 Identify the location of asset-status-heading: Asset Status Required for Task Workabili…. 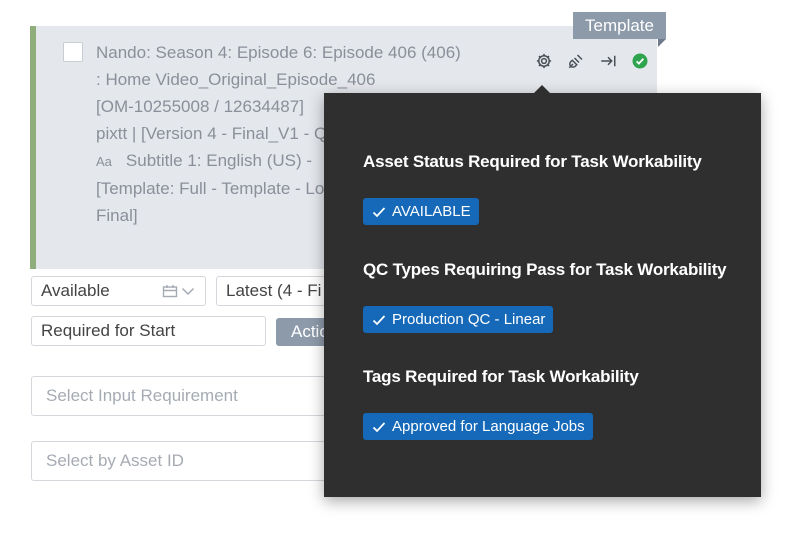
(532, 161).